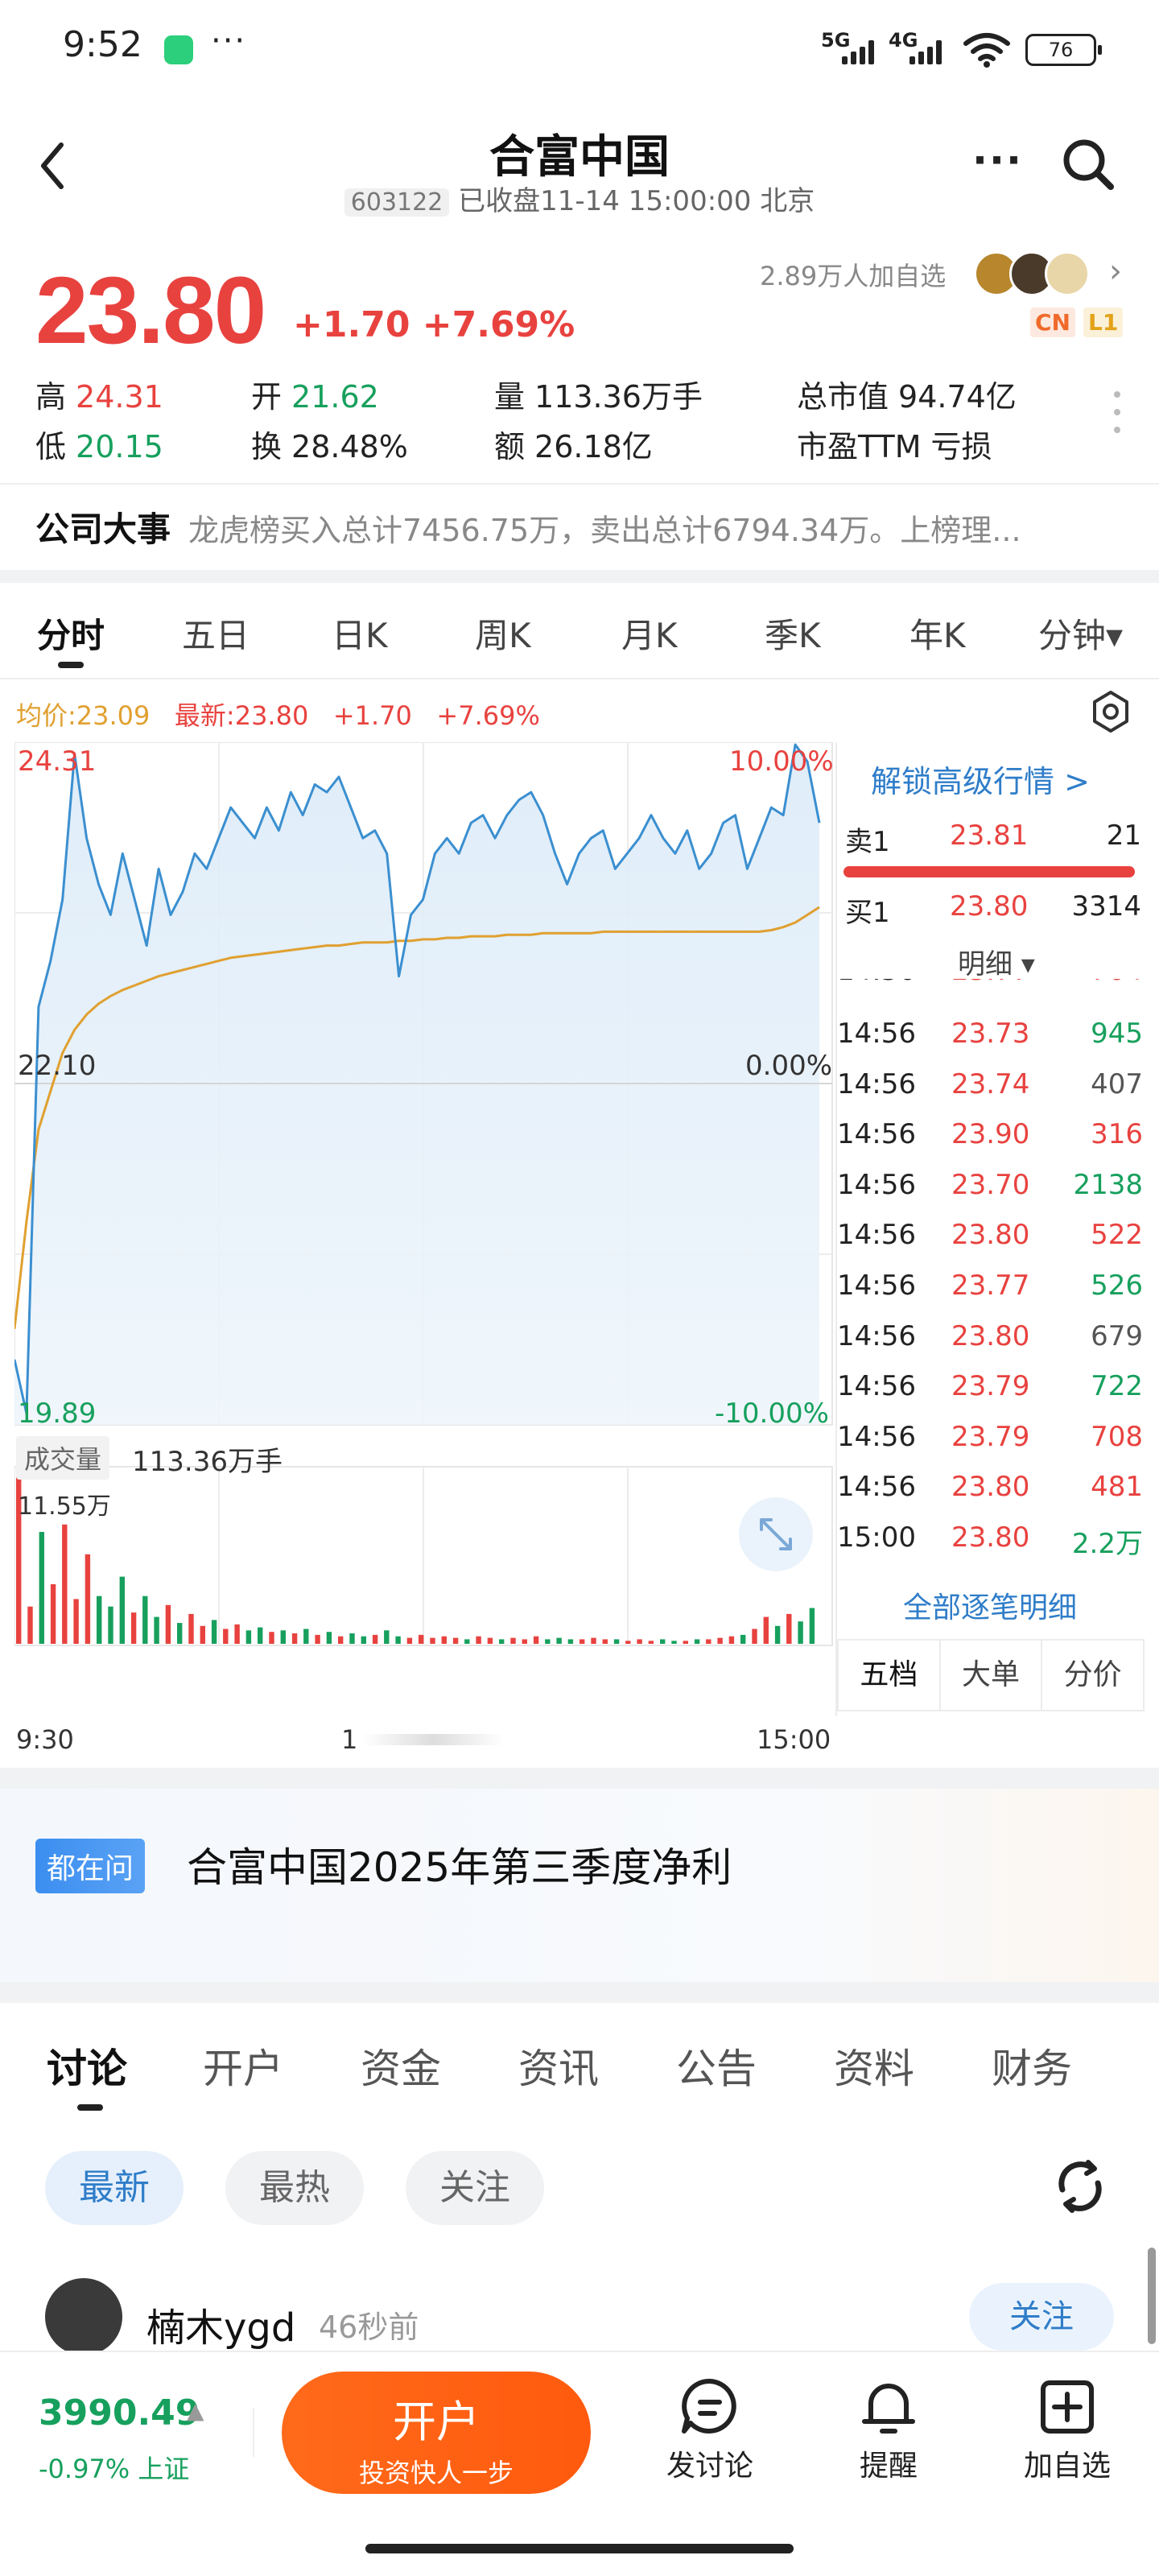 This screenshot has height=2576, width=1159. What do you see at coordinates (1067, 273) in the screenshot?
I see `avatar` at bounding box center [1067, 273].